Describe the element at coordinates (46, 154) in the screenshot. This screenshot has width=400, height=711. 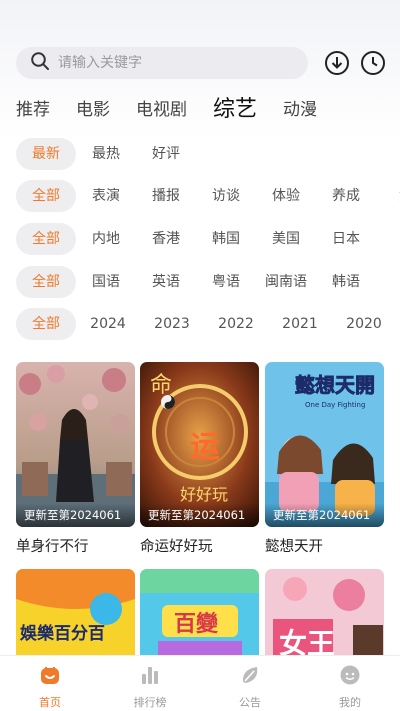
I see `filter-sort-latest: 最新` at that location.